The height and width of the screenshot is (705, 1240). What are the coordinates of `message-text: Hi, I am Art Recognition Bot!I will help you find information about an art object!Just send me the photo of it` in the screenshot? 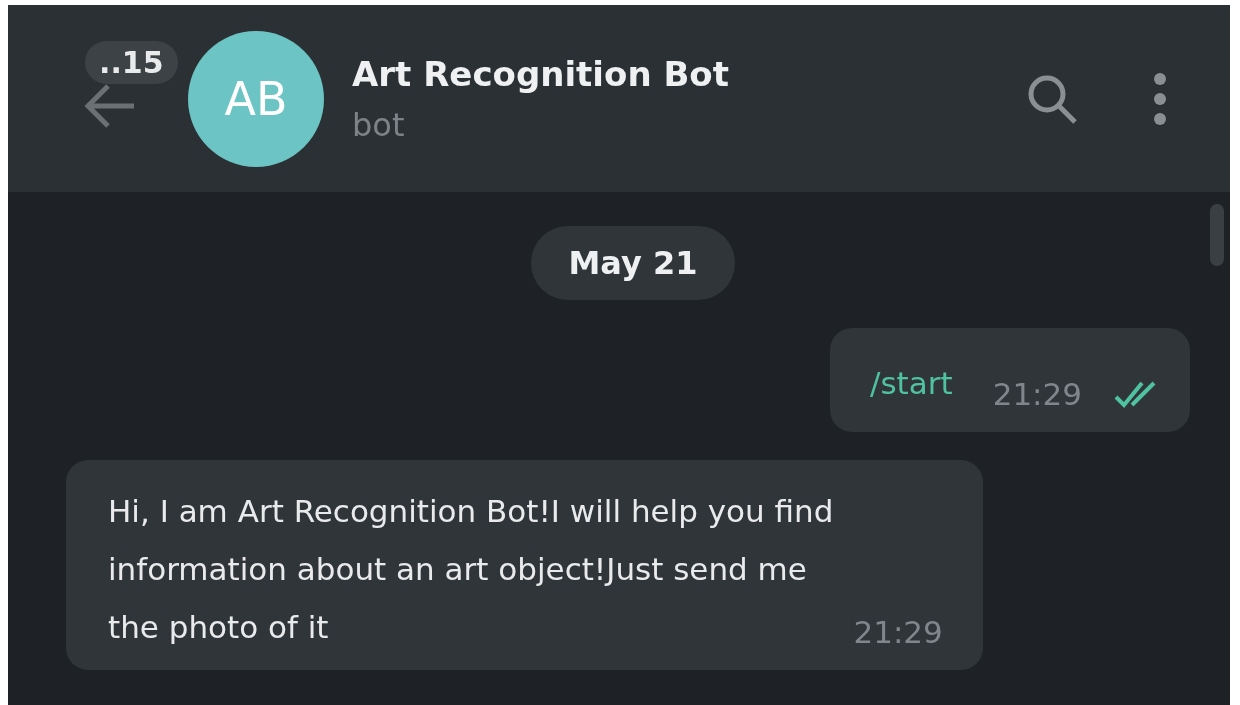 It's located at (471, 569).